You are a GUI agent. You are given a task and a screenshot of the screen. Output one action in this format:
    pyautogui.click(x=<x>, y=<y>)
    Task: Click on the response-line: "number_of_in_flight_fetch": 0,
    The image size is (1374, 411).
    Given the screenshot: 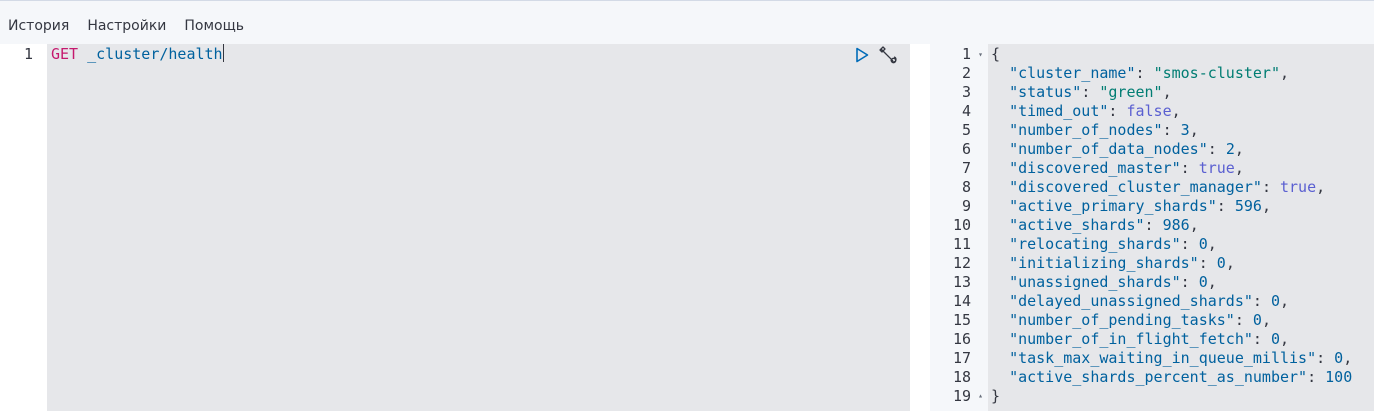 What is the action you would take?
    pyautogui.click(x=1140, y=339)
    